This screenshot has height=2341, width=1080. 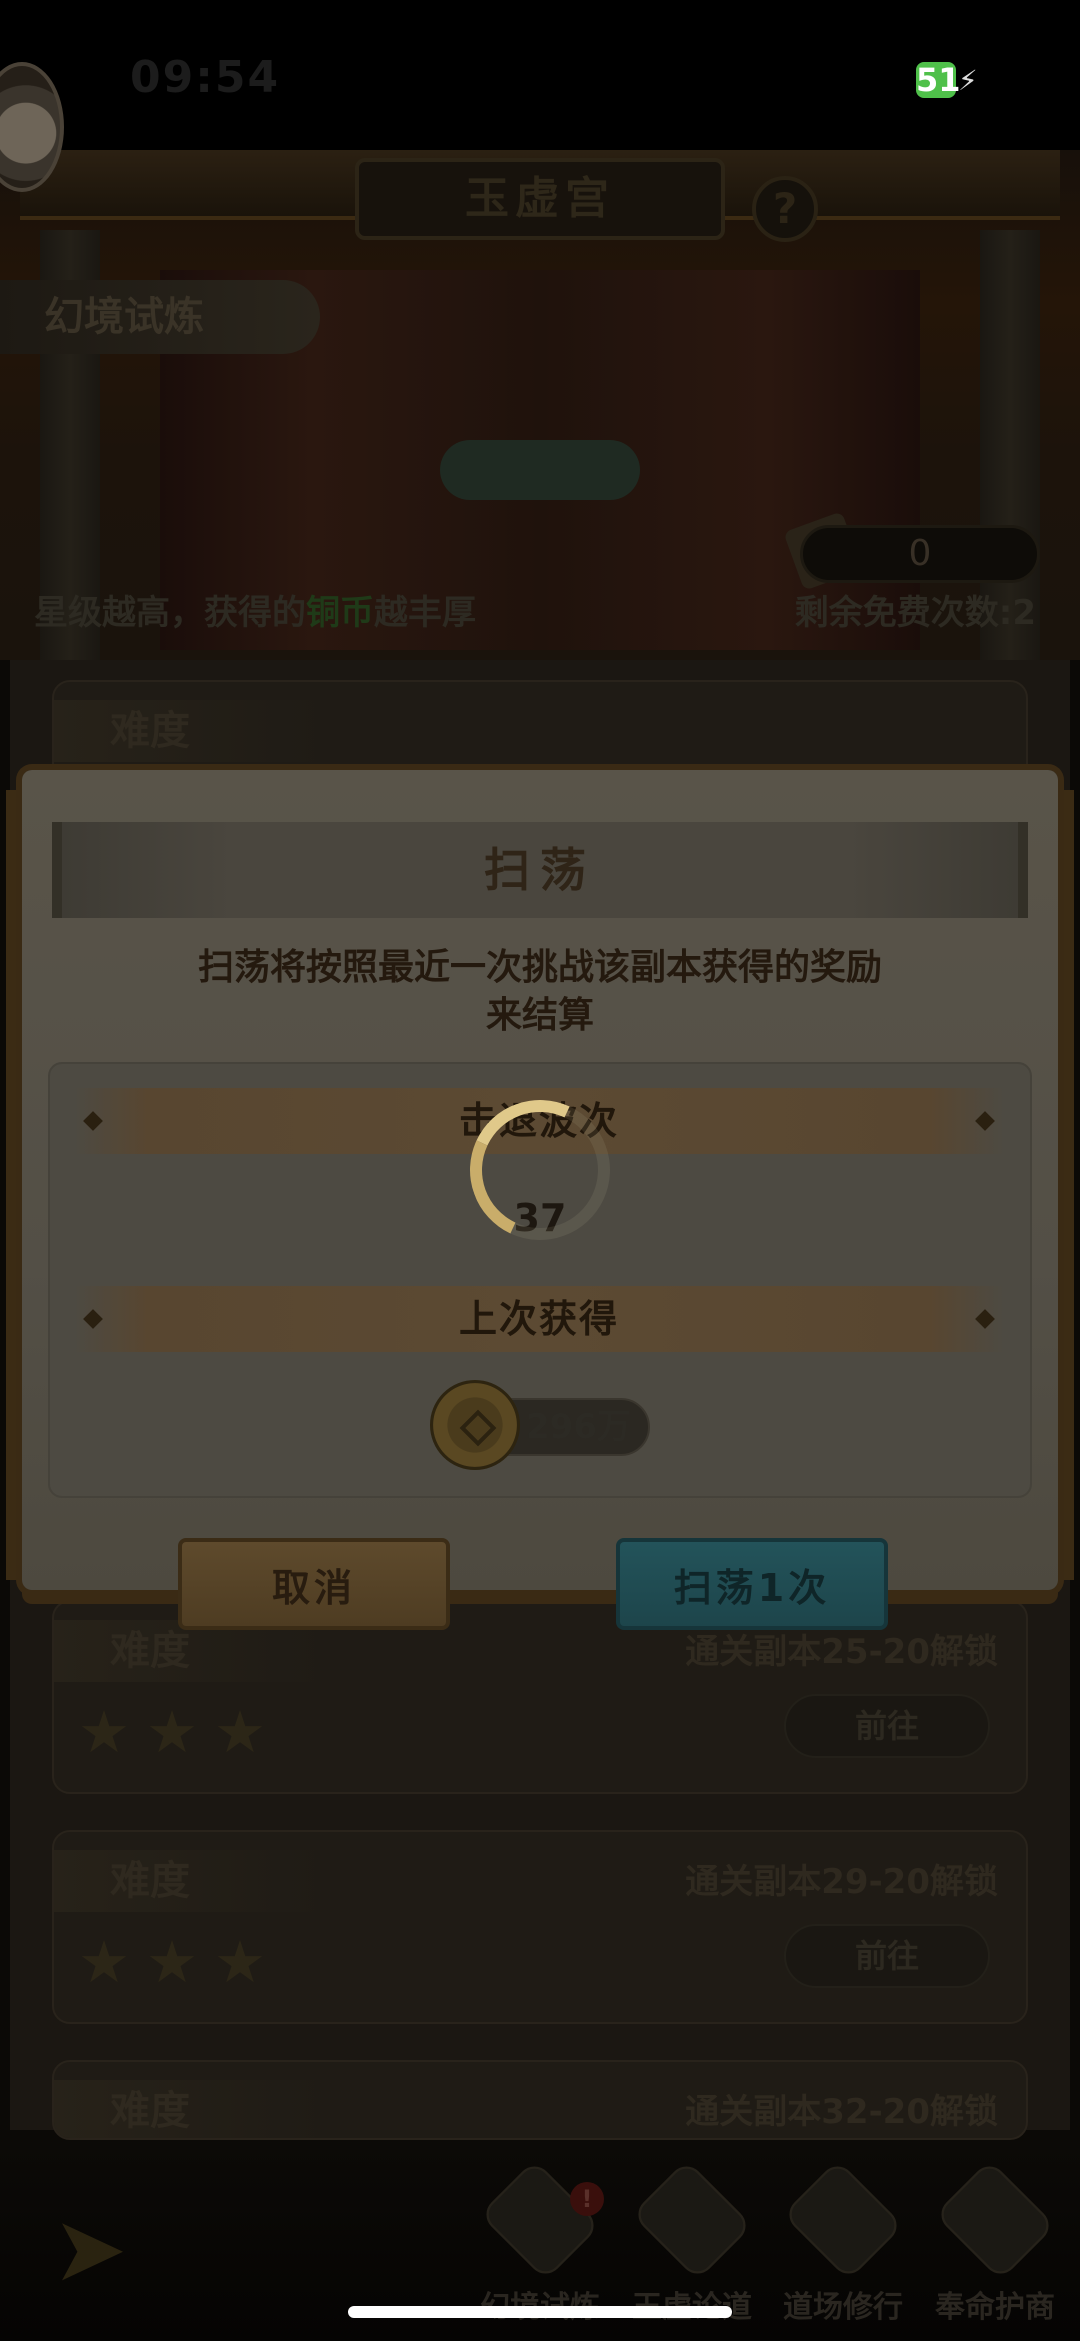 What do you see at coordinates (843, 2220) in the screenshot?
I see `training-icon` at bounding box center [843, 2220].